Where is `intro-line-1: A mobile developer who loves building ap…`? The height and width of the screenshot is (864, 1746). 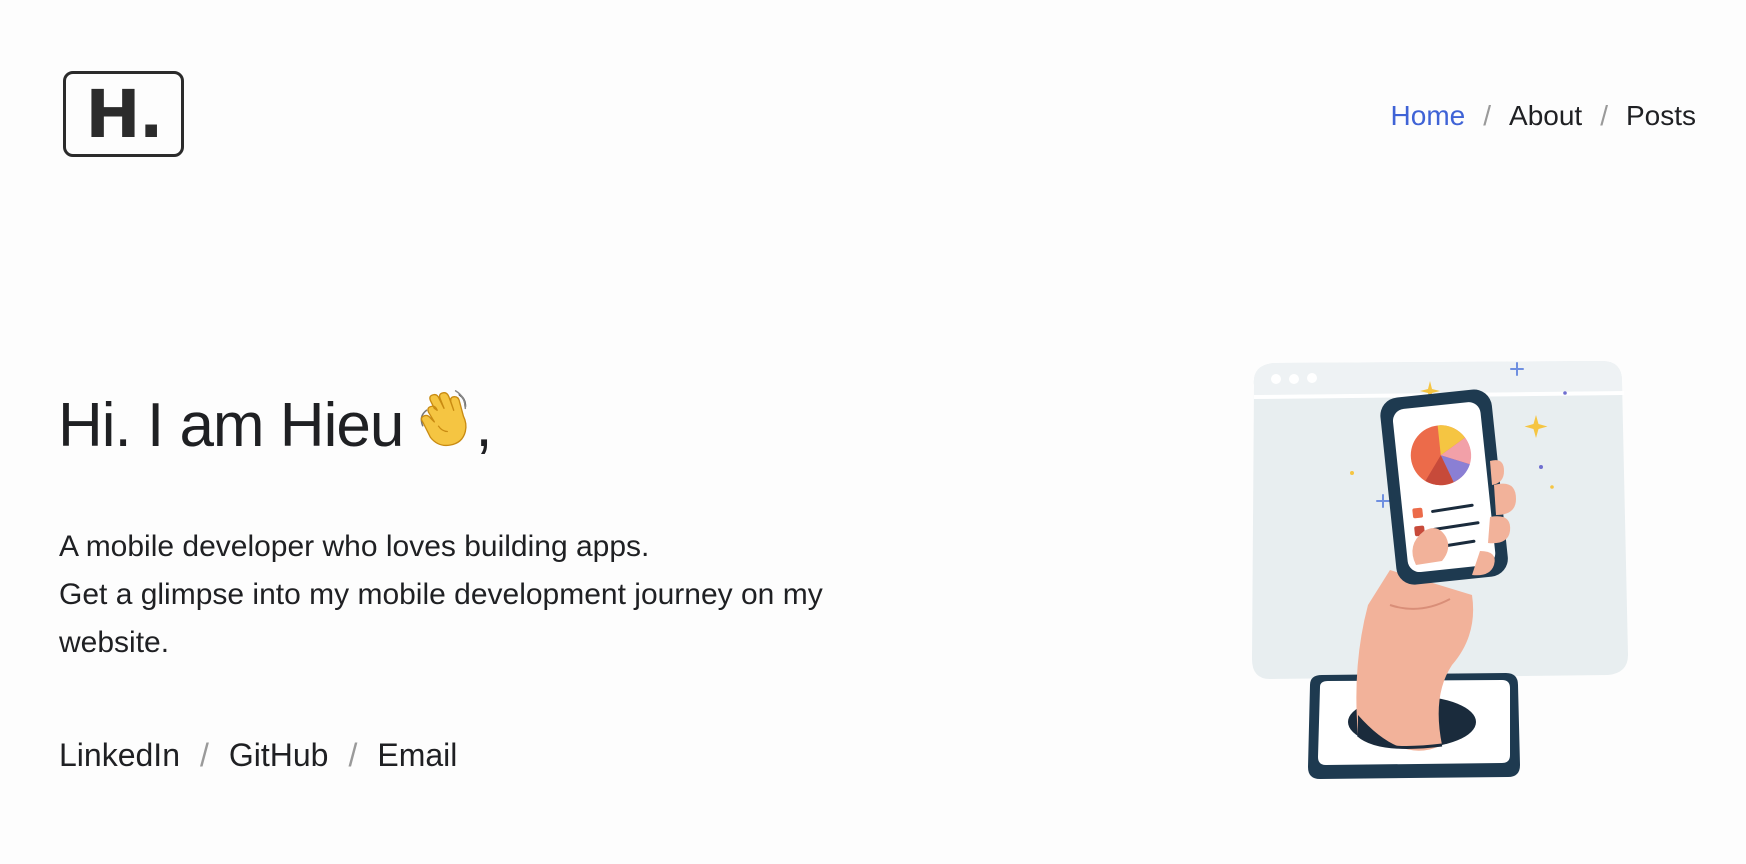 intro-line-1: A mobile developer who loves building ap… is located at coordinates (354, 546).